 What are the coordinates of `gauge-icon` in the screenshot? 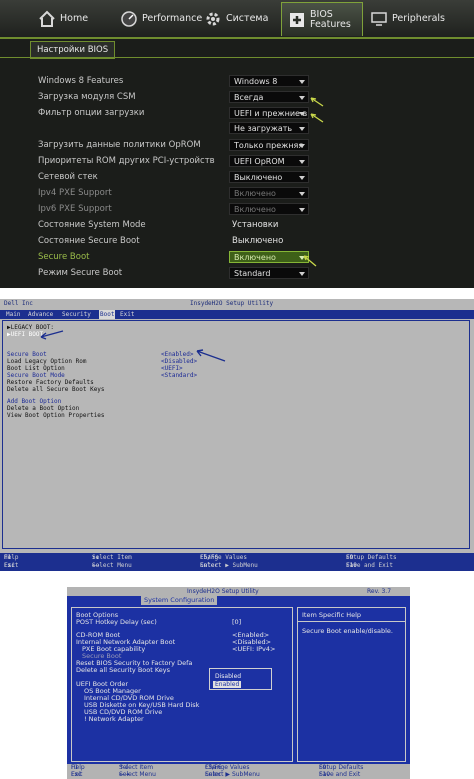 It's located at (129, 19).